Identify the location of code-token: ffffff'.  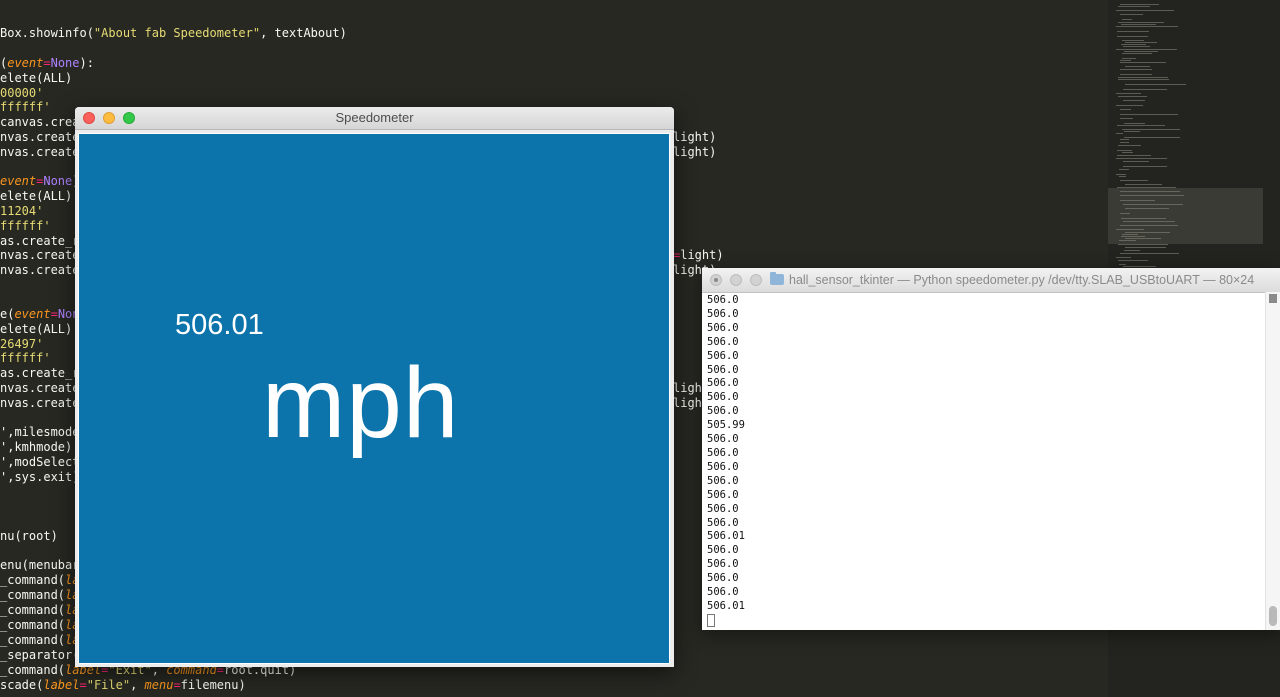
(25, 358).